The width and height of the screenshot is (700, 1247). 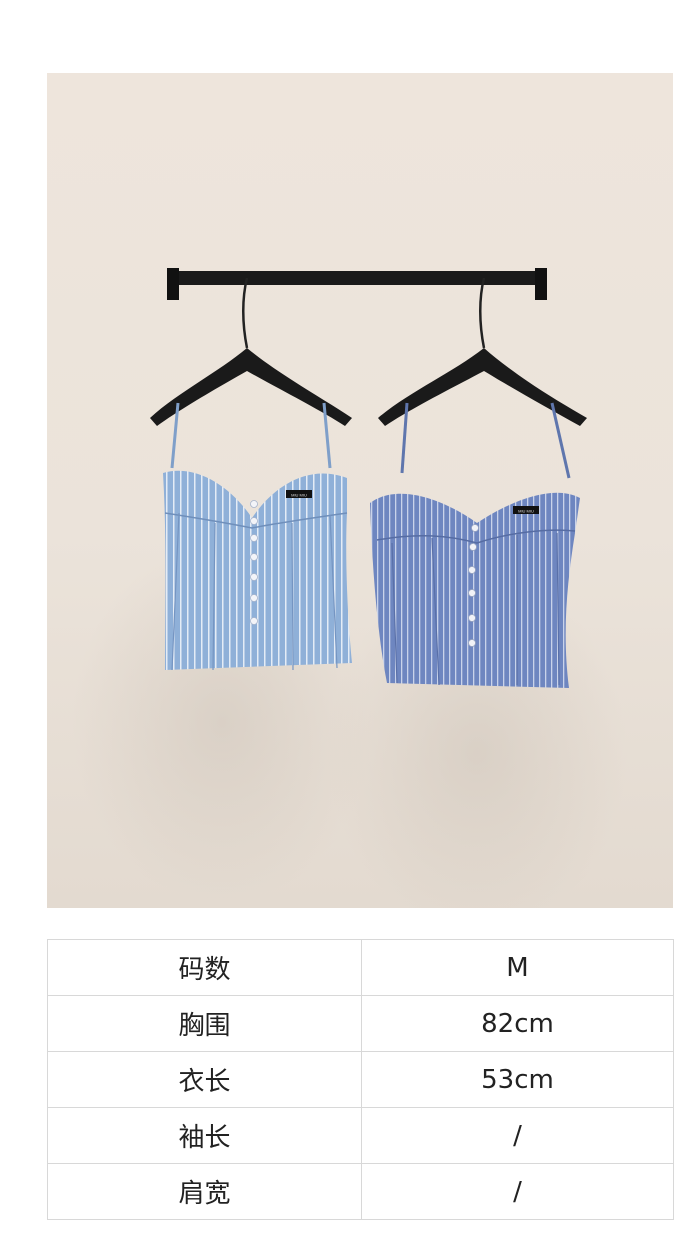 What do you see at coordinates (204, 1023) in the screenshot?
I see `spec-label: 胸围` at bounding box center [204, 1023].